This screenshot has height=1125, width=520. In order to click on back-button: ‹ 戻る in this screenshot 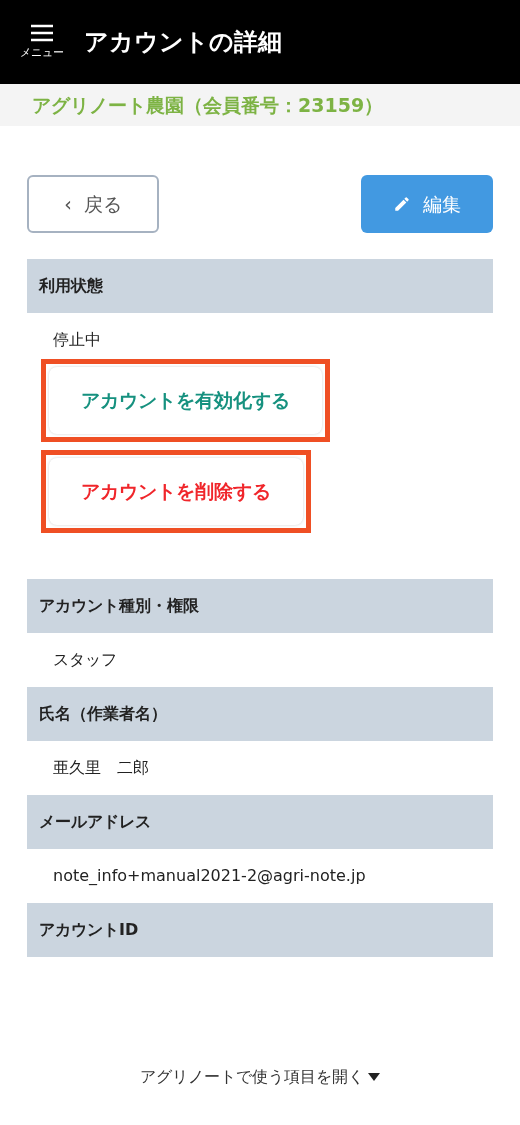, I will do `click(93, 204)`.